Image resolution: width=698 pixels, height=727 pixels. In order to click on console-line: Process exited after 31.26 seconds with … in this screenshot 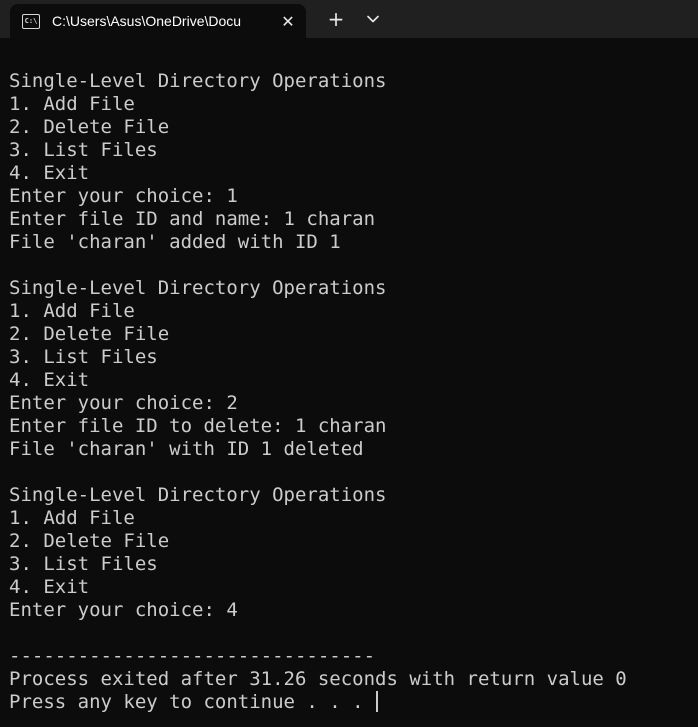, I will do `click(353, 679)`.